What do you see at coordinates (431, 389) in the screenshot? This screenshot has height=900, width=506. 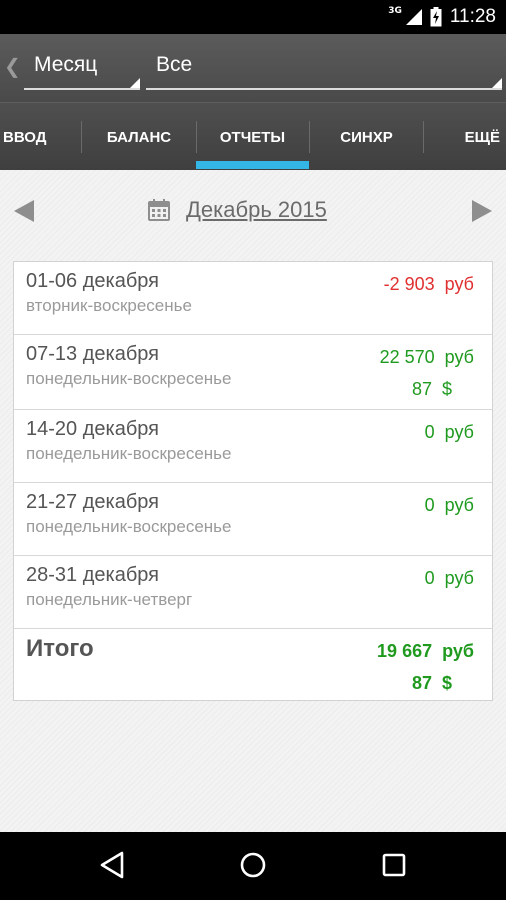 I see `week-amount-usd: 87 $` at bounding box center [431, 389].